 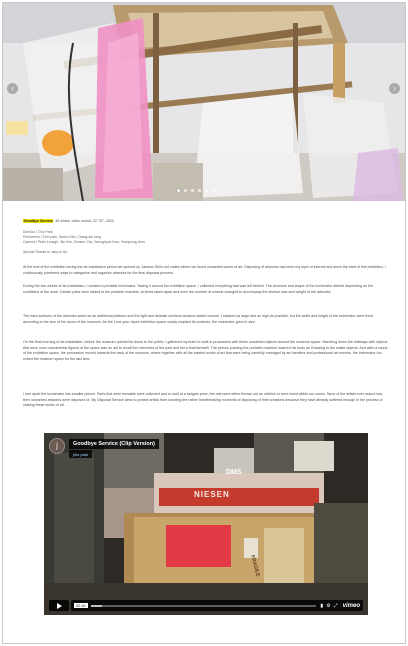 What do you see at coordinates (114, 444) in the screenshot?
I see `video-title: Goodbye Service (Clip Version)` at bounding box center [114, 444].